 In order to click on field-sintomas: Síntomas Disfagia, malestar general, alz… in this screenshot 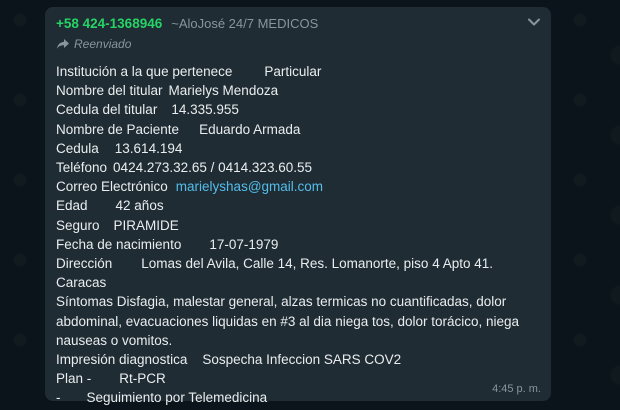, I will do `click(298, 321)`.